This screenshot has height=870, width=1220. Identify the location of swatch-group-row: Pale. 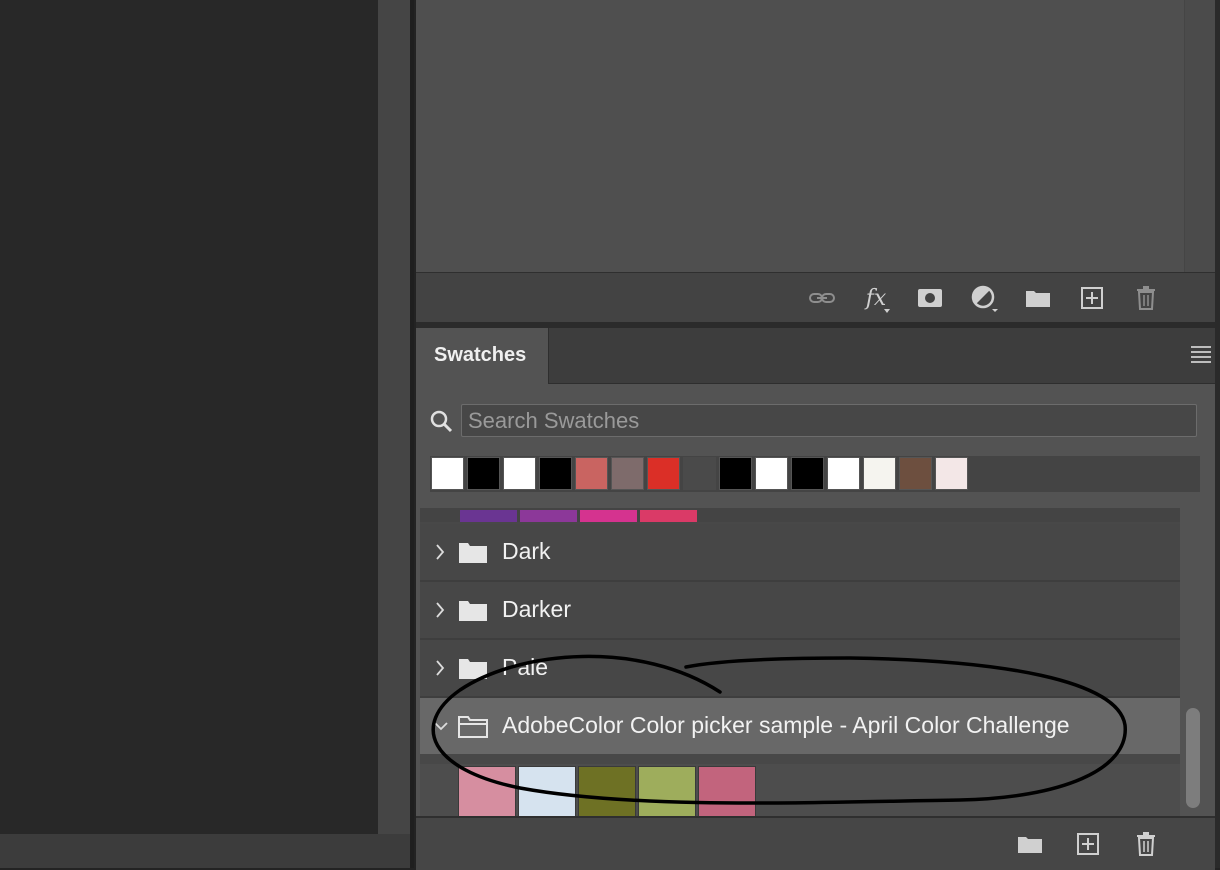
(800, 669).